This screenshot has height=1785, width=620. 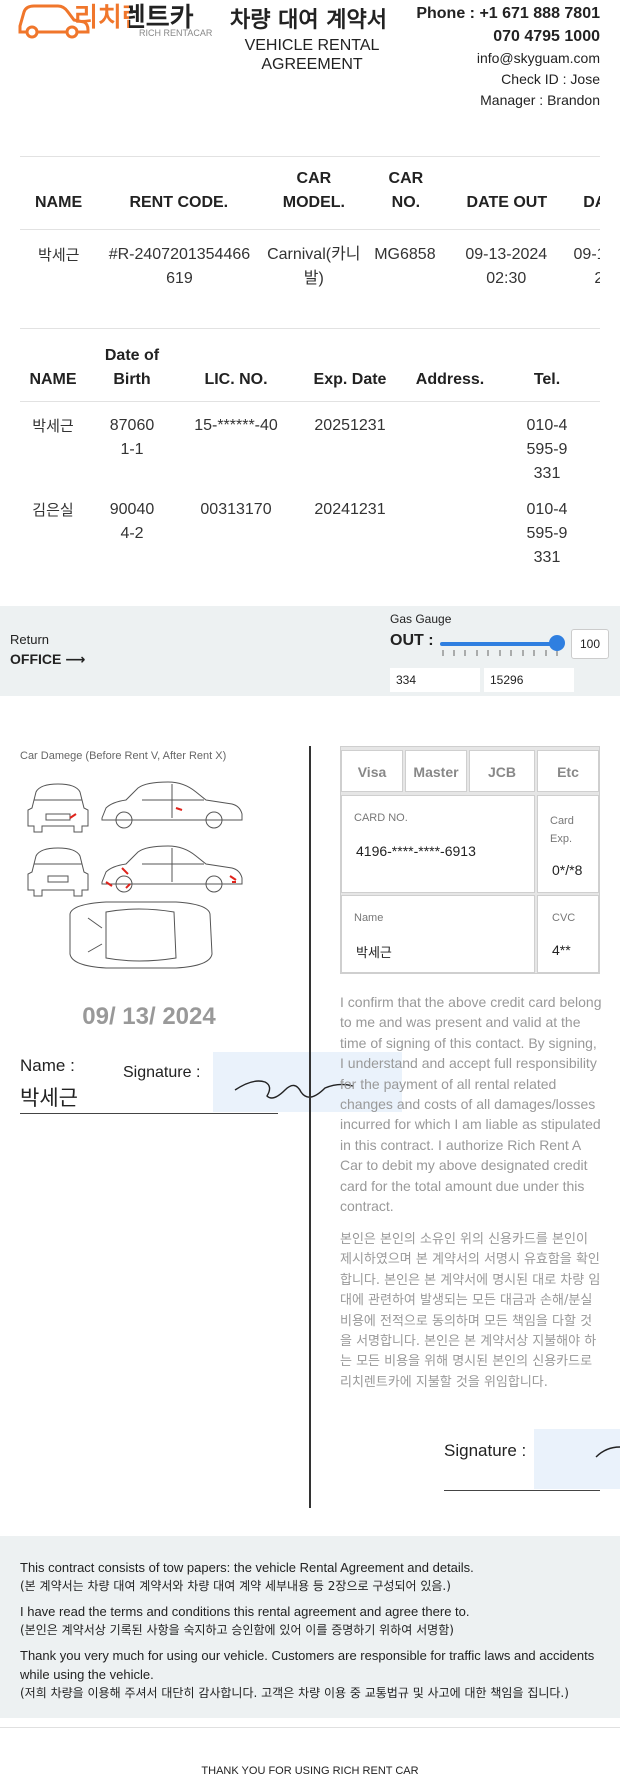 I want to click on title-korean: 차량 대여 계약서, so click(x=308, y=20).